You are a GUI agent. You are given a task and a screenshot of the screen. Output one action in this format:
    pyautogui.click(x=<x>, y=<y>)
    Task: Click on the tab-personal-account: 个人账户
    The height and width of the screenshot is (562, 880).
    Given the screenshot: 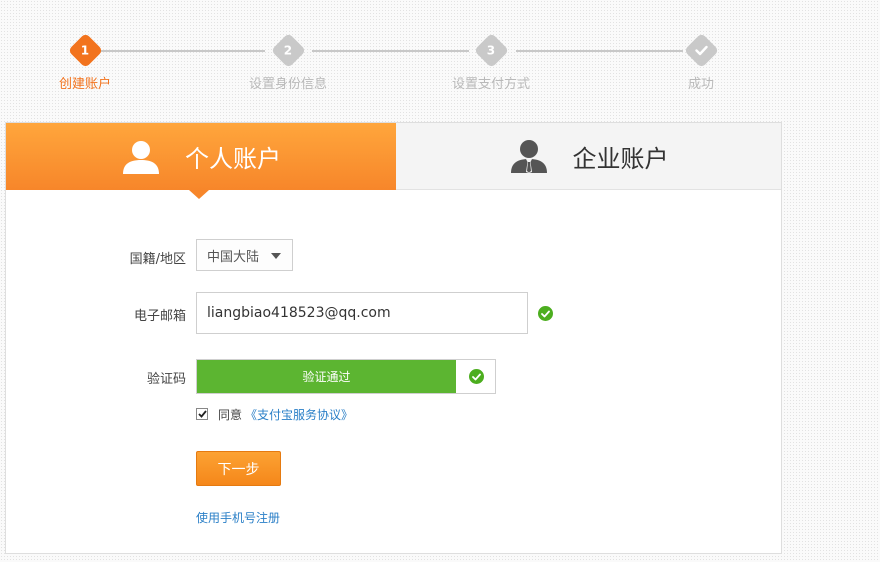 What is the action you would take?
    pyautogui.click(x=201, y=161)
    